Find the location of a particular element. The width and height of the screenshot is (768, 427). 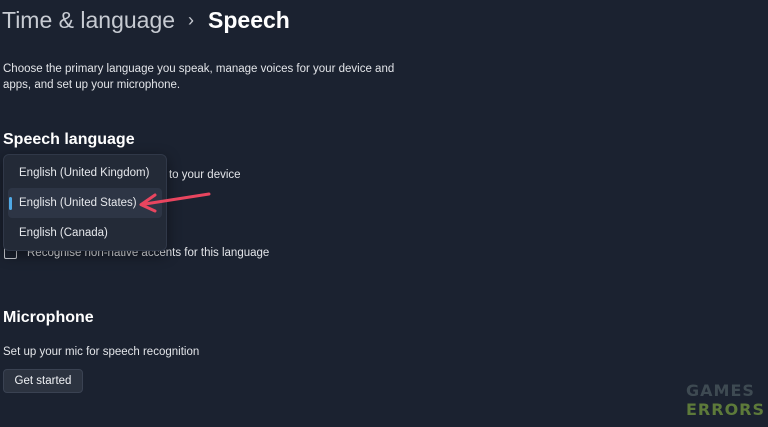

language-option-uk: English (United Kingdom) is located at coordinates (85, 173).